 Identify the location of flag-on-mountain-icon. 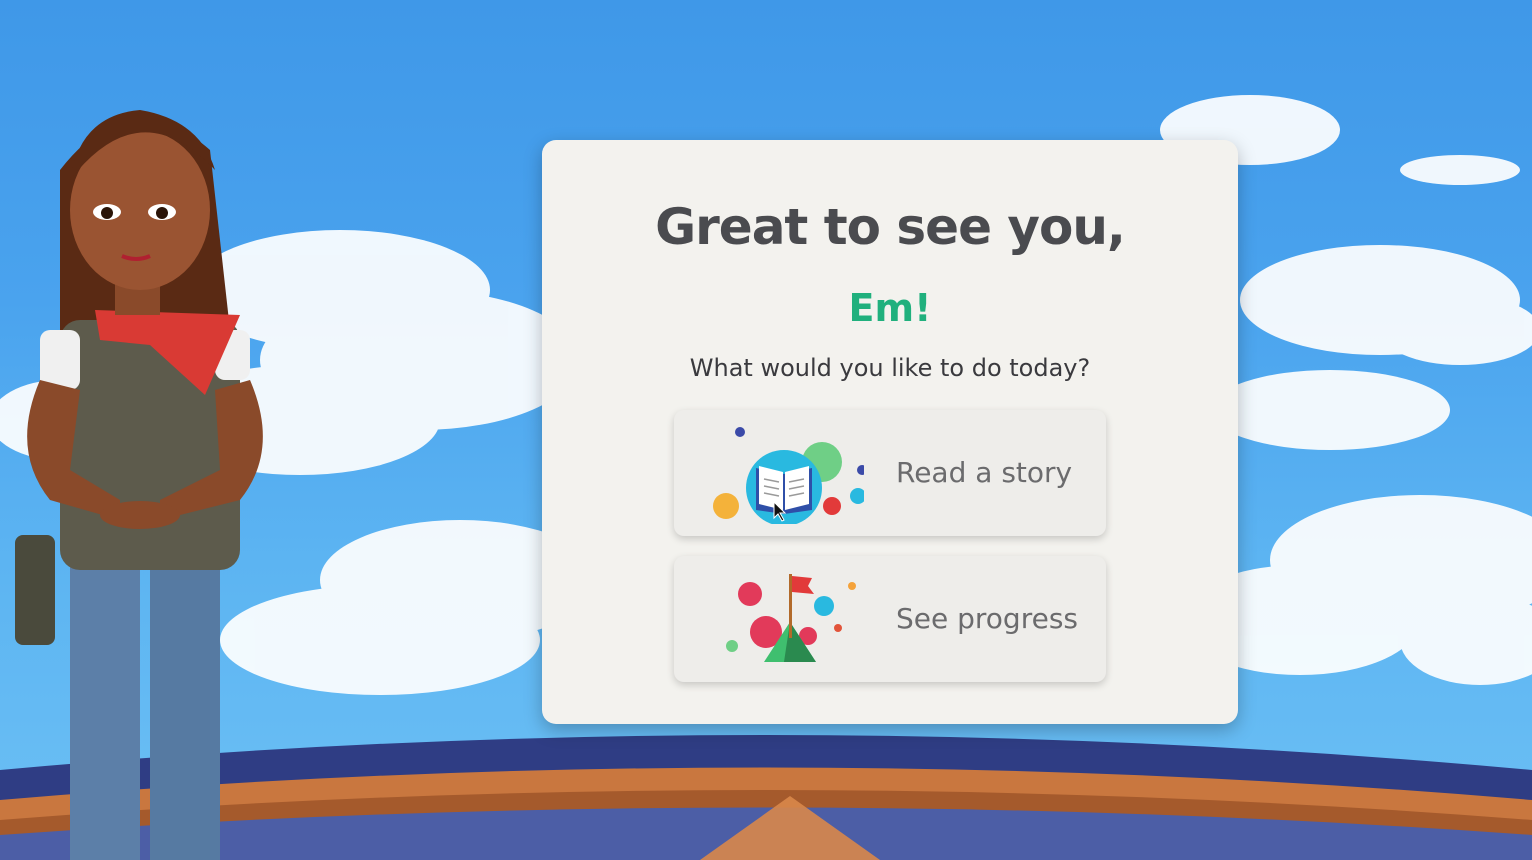
(791, 618).